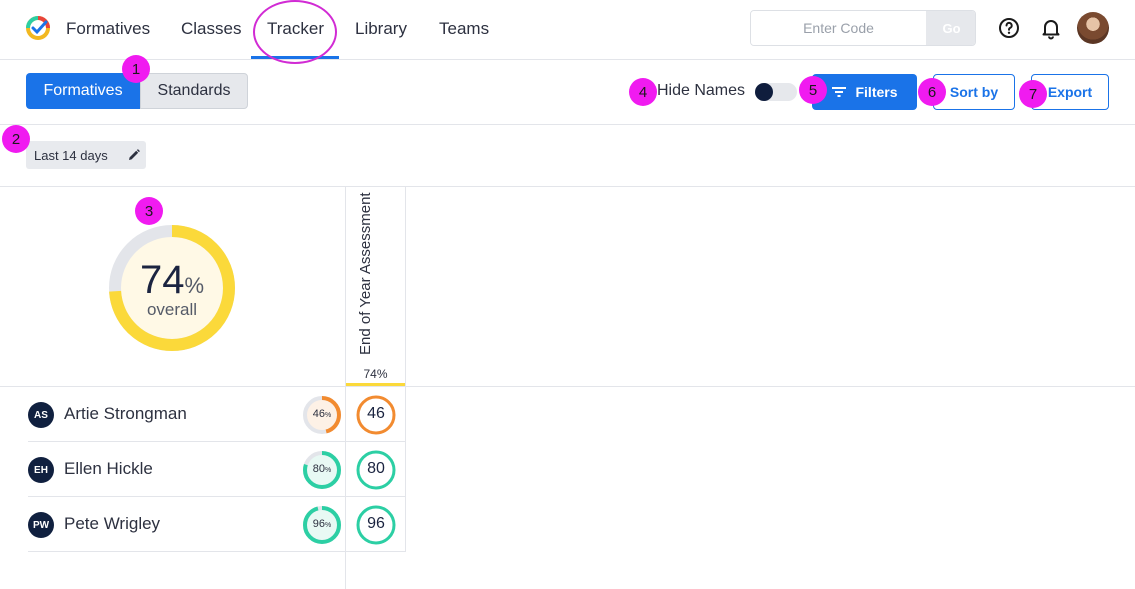  Describe the element at coordinates (950, 28) in the screenshot. I see `go-button: Go` at that location.